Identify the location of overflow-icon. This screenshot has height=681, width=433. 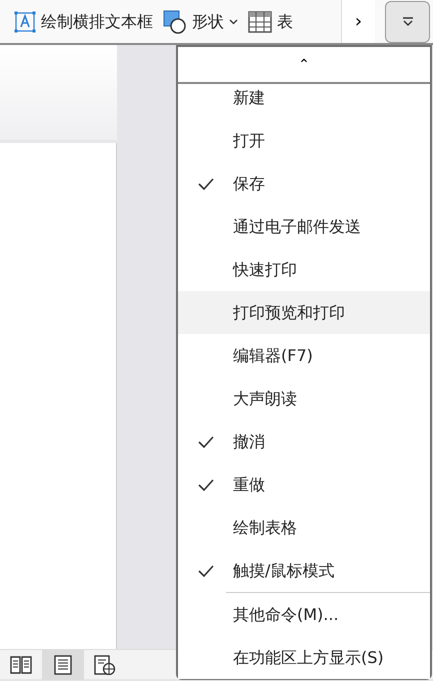
(408, 21).